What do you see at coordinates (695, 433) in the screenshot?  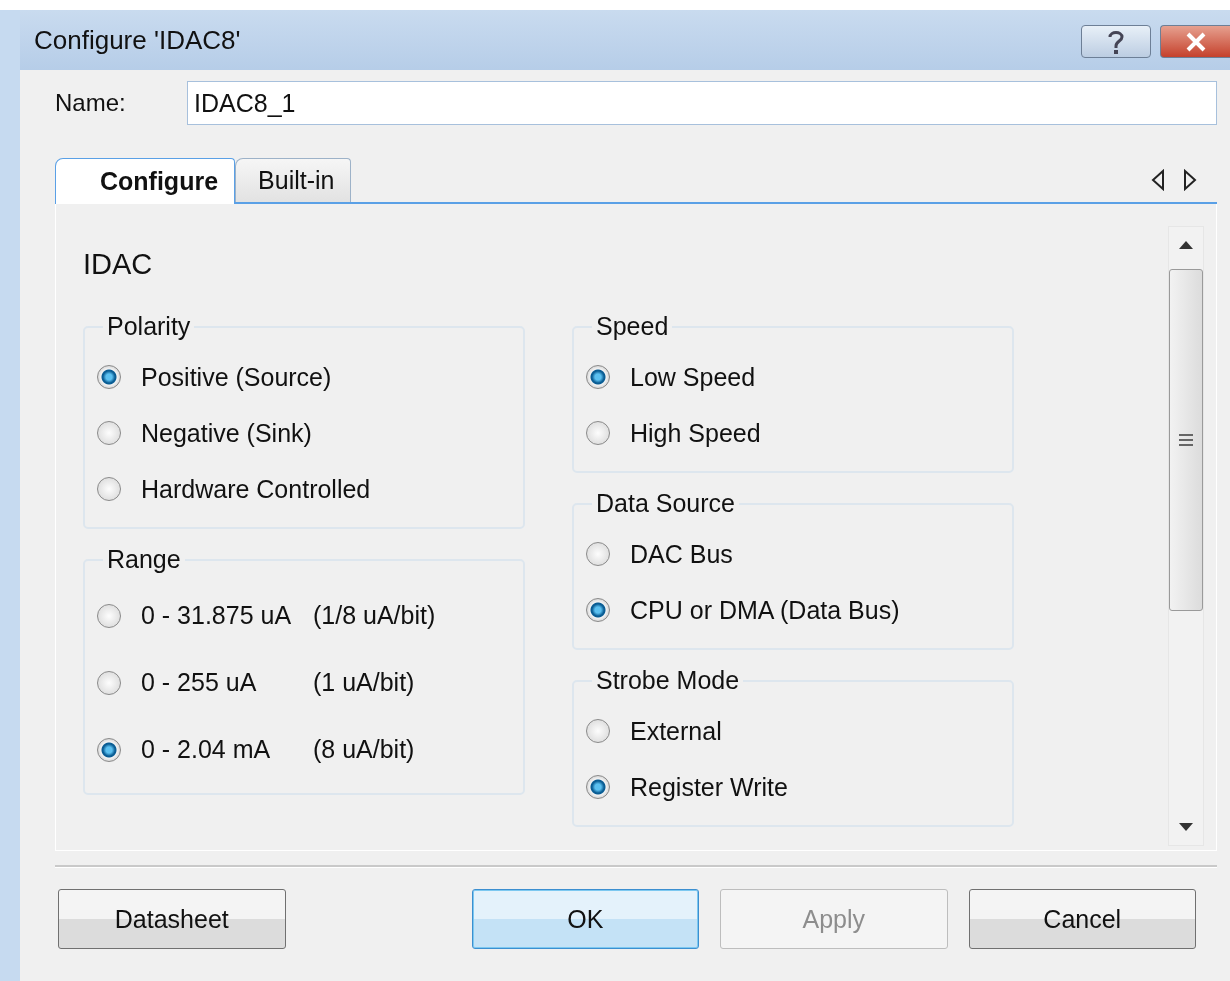 I see `option-label: High Speed` at bounding box center [695, 433].